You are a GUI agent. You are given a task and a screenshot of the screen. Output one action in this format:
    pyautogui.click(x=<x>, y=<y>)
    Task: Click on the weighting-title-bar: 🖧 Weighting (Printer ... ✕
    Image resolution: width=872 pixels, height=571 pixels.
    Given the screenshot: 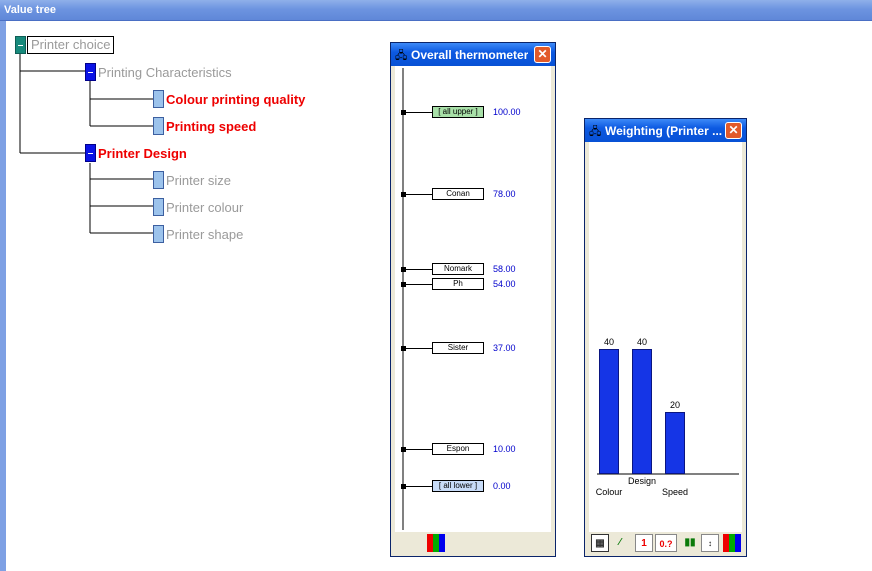 What is the action you would take?
    pyautogui.click(x=665, y=130)
    